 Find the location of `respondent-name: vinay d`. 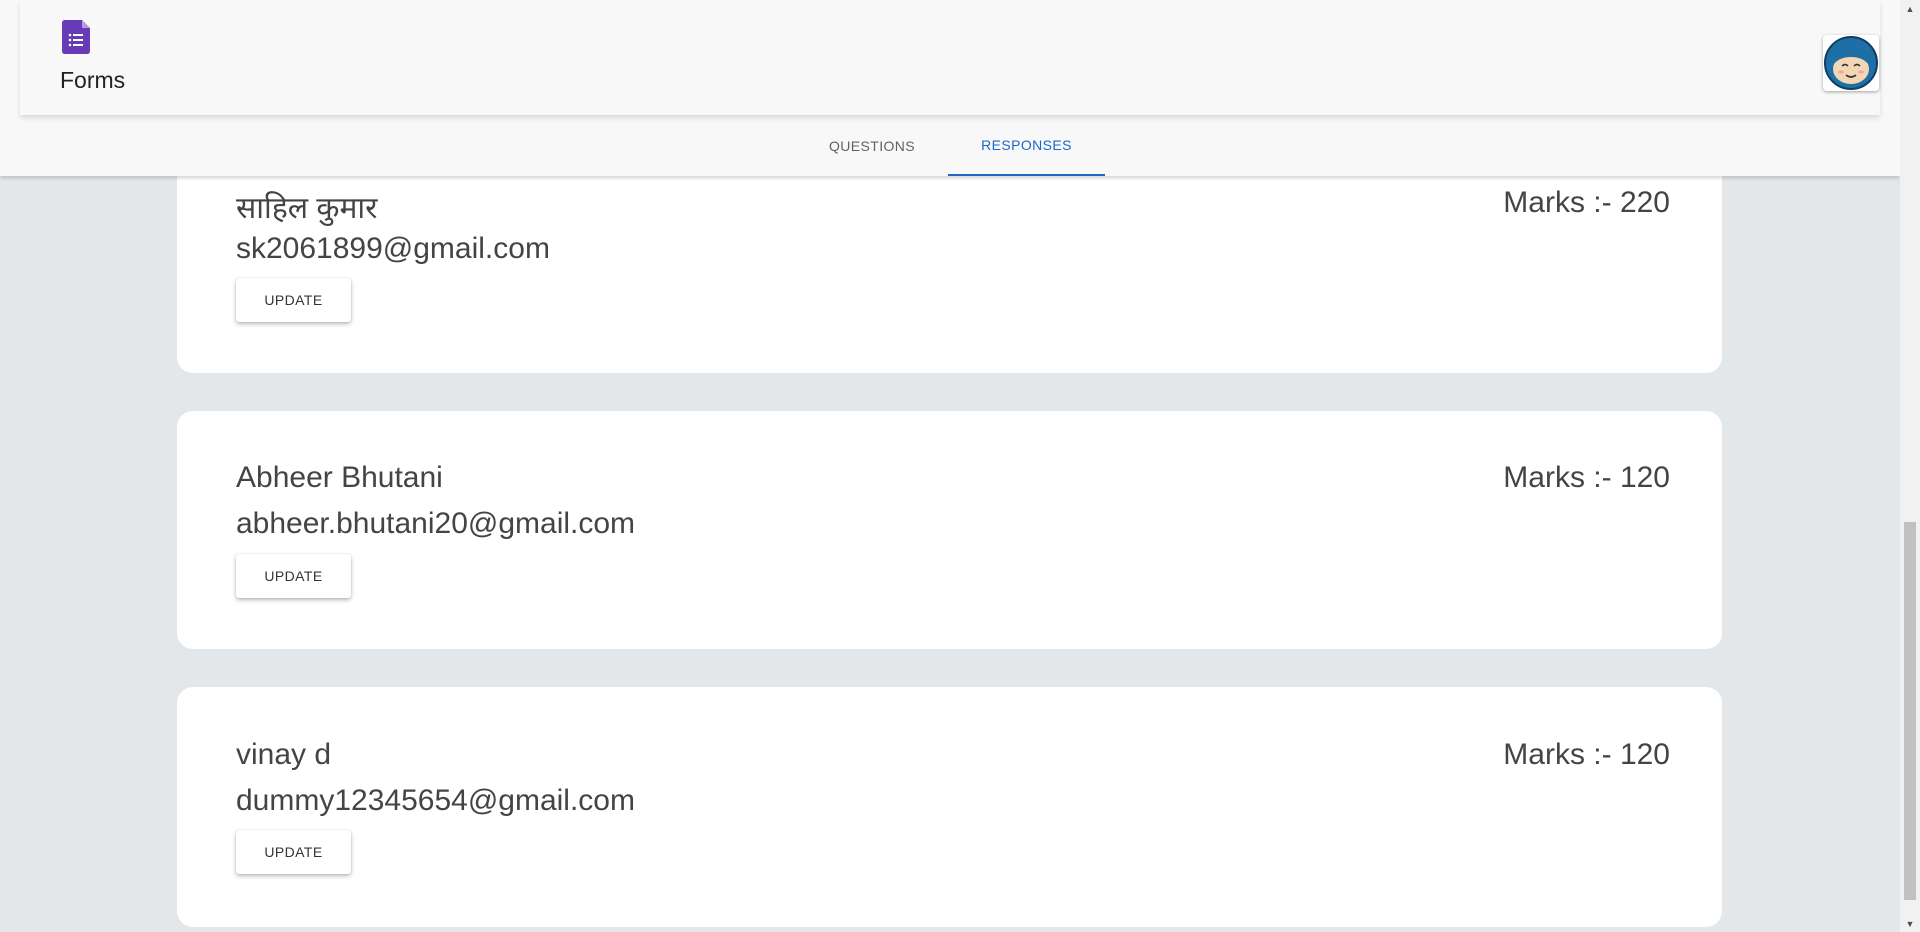

respondent-name: vinay d is located at coordinates (284, 754).